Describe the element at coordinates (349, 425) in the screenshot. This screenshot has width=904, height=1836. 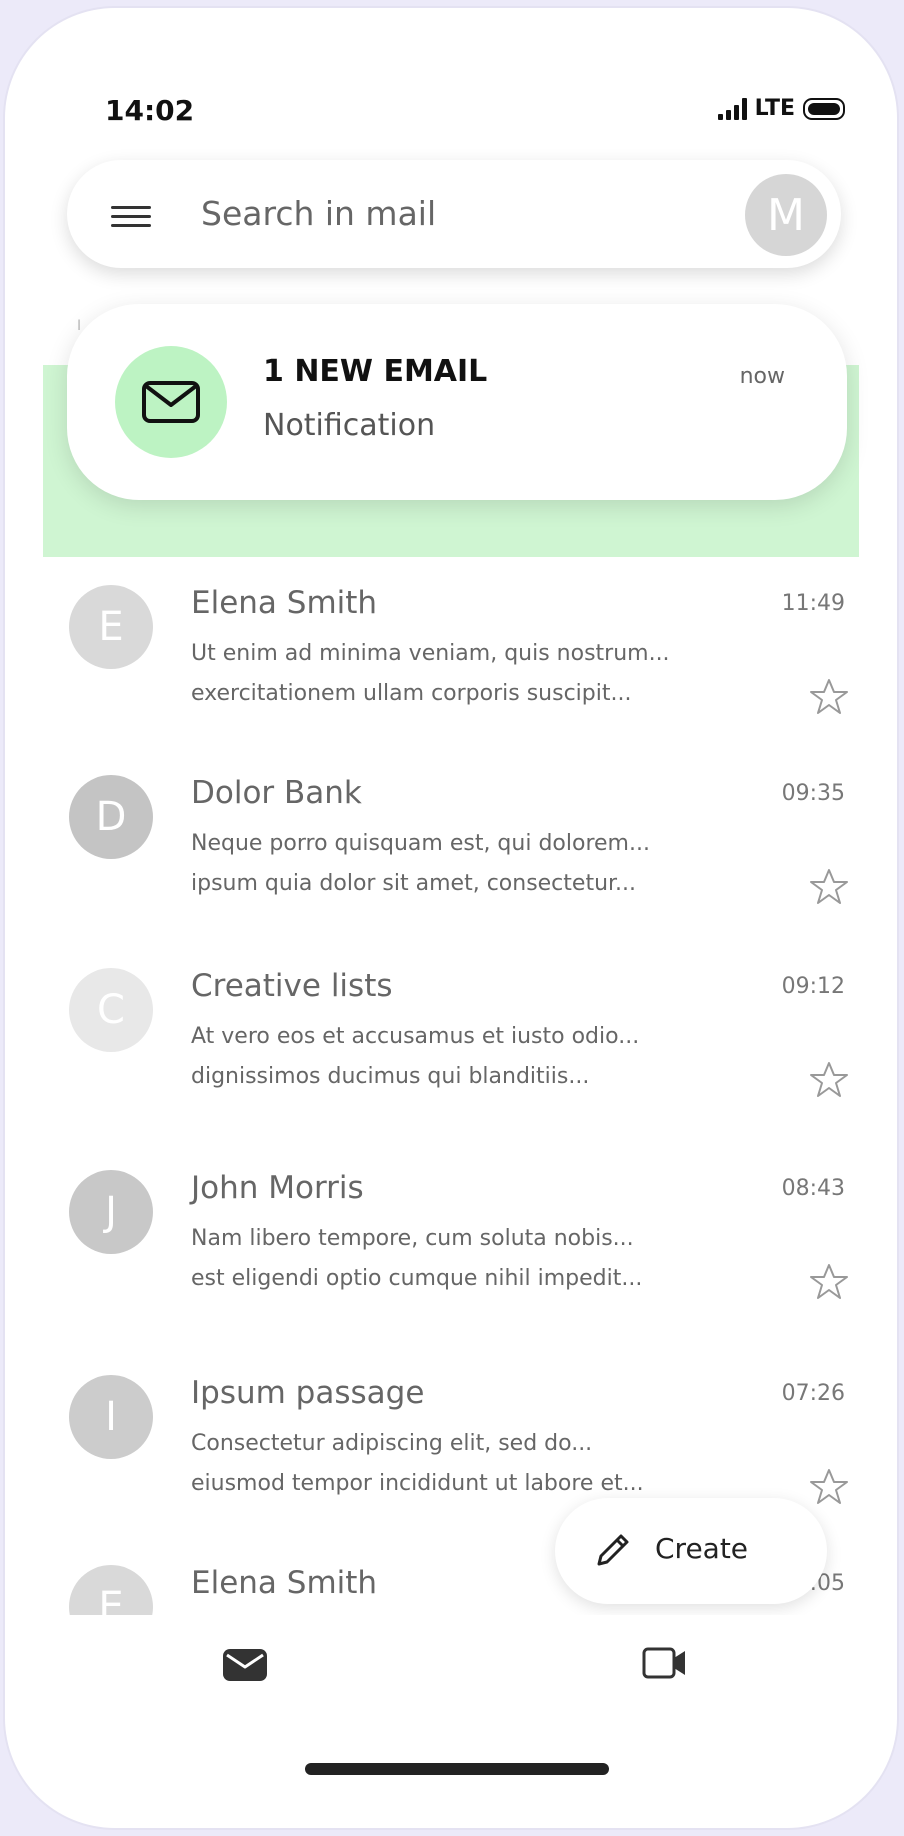
I see `notification-subtitle: Notification` at that location.